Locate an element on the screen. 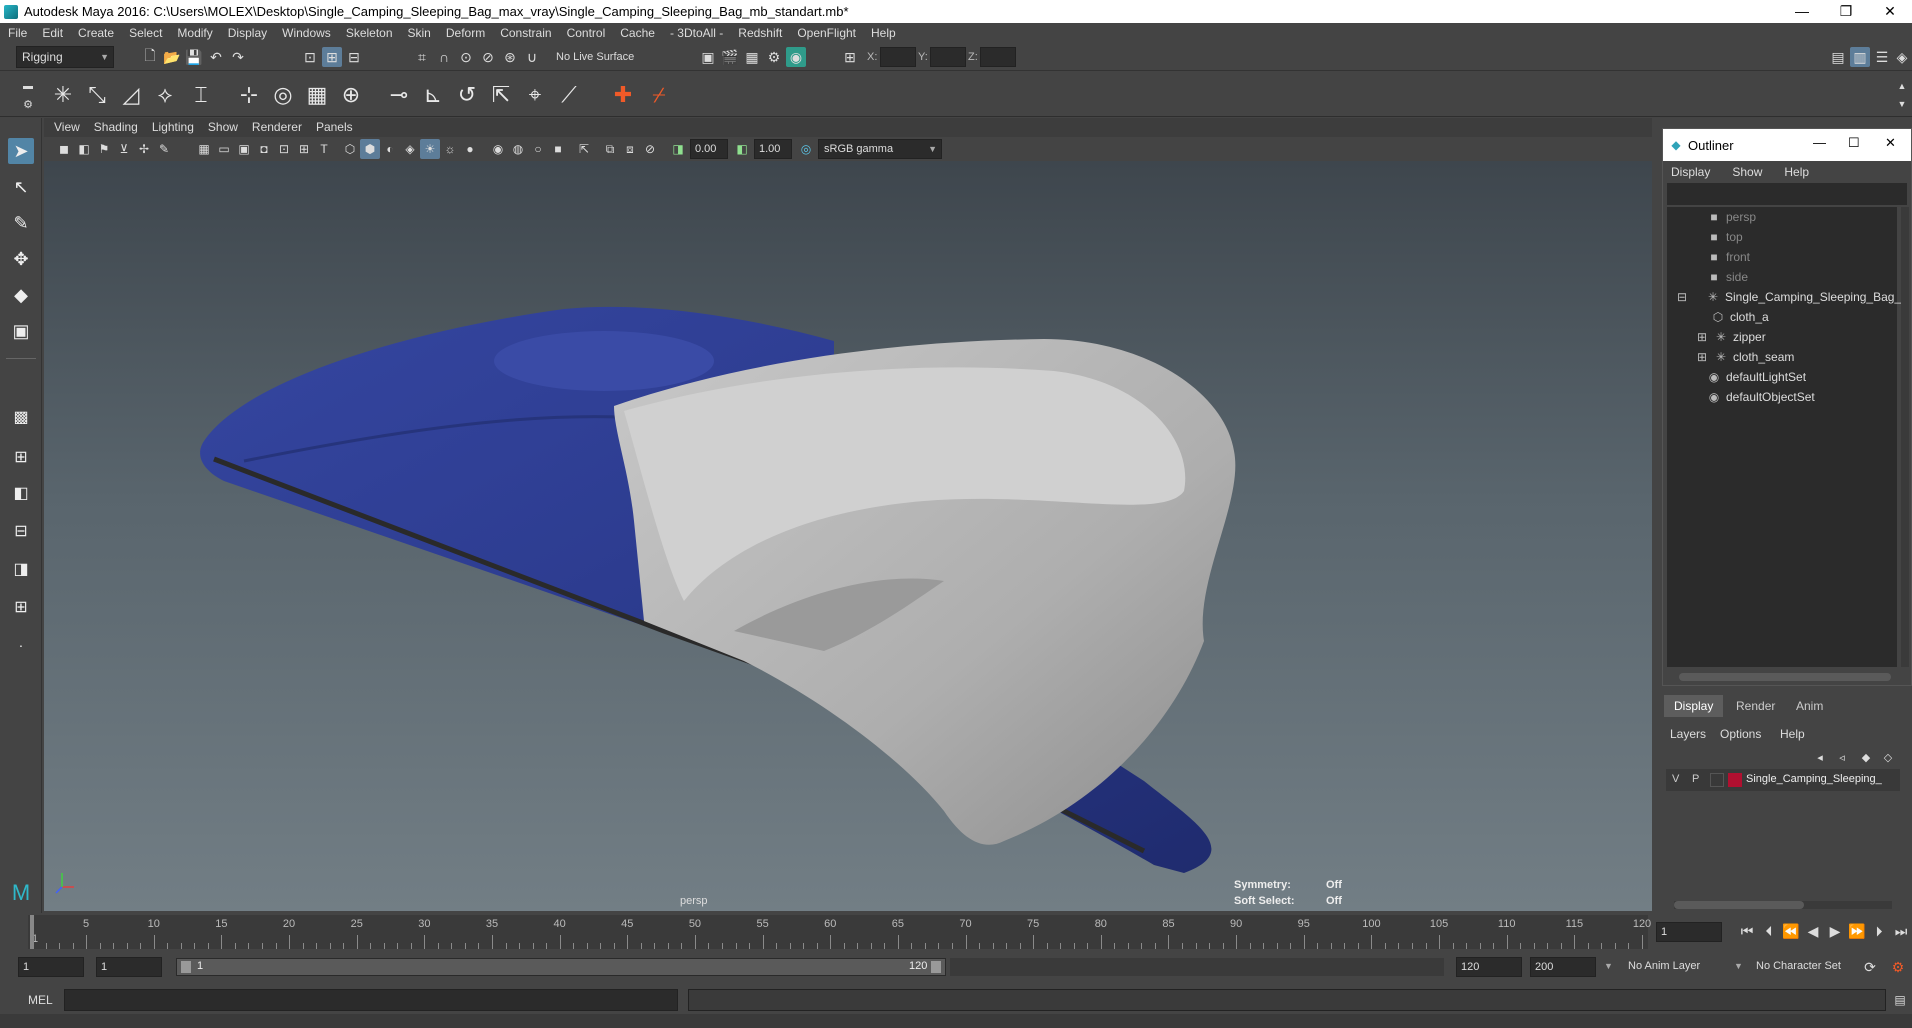 This screenshot has width=1912, height=1028. new-empty-layer-icon: ◆ is located at coordinates (1866, 757).